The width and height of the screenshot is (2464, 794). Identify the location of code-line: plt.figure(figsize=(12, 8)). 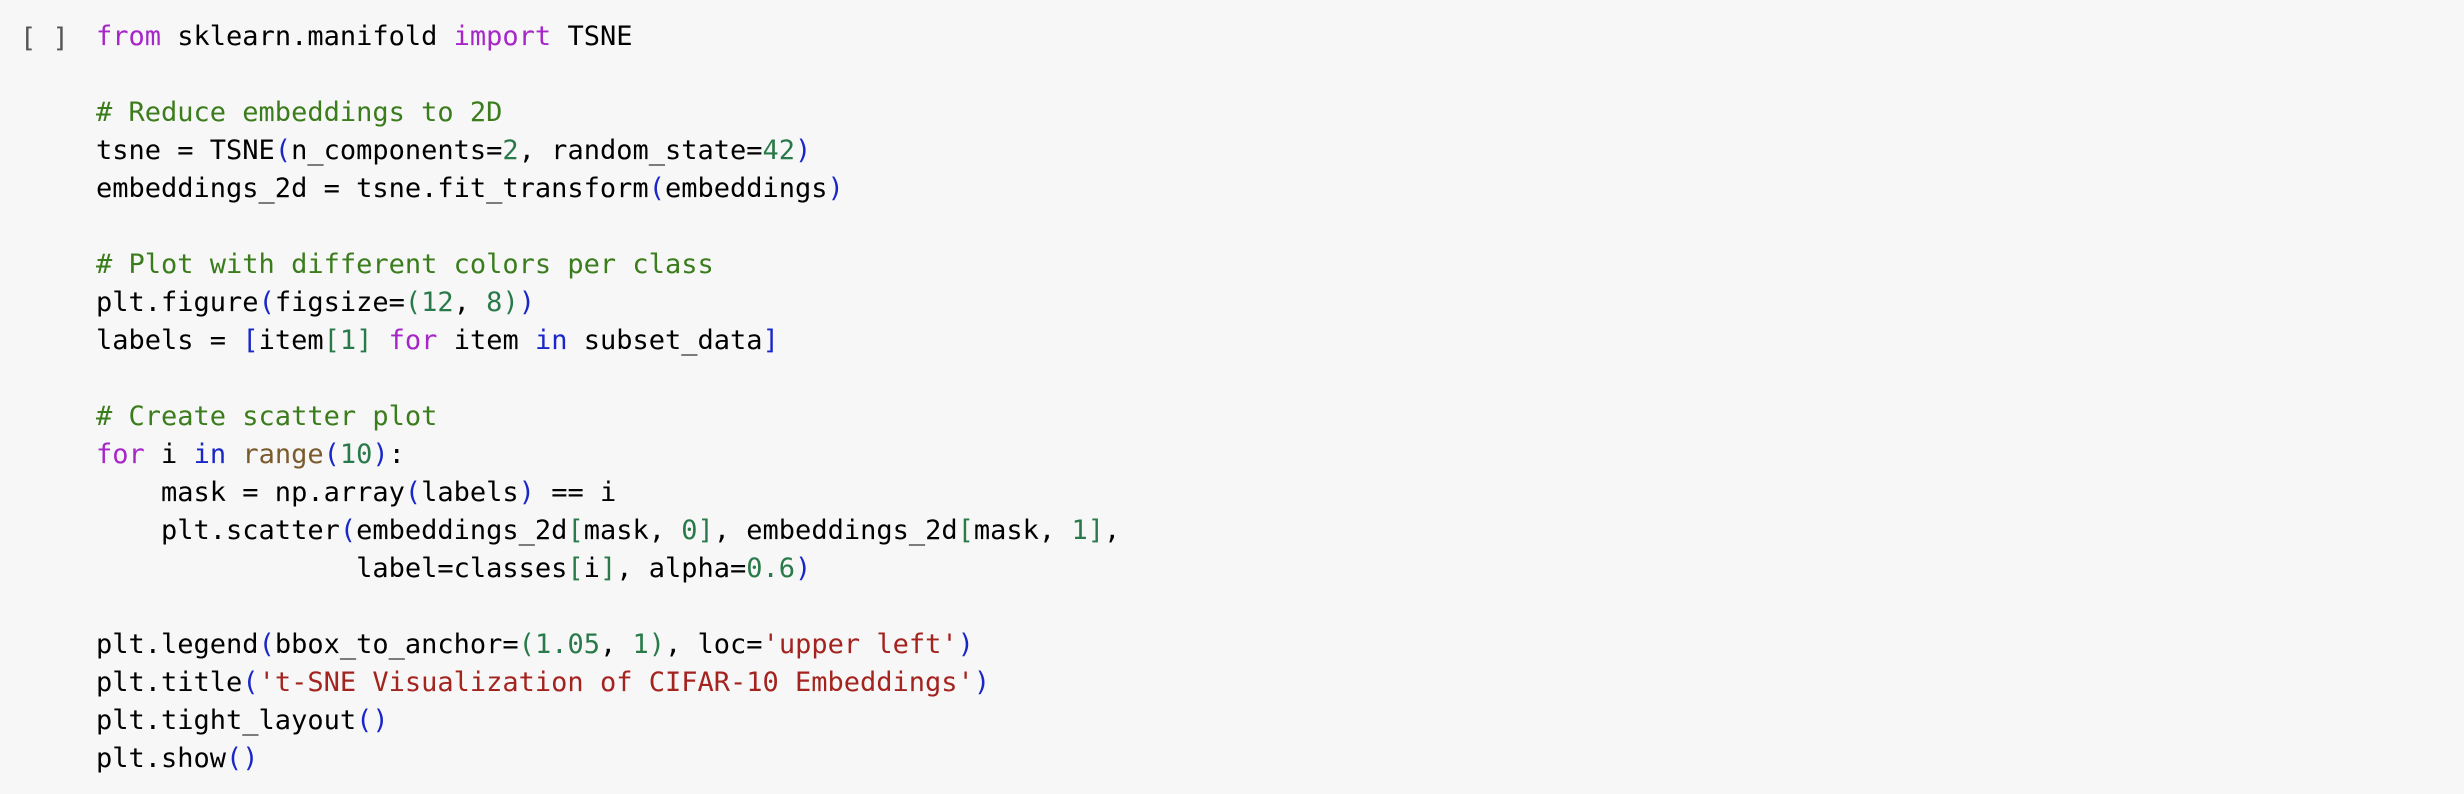
(608, 303).